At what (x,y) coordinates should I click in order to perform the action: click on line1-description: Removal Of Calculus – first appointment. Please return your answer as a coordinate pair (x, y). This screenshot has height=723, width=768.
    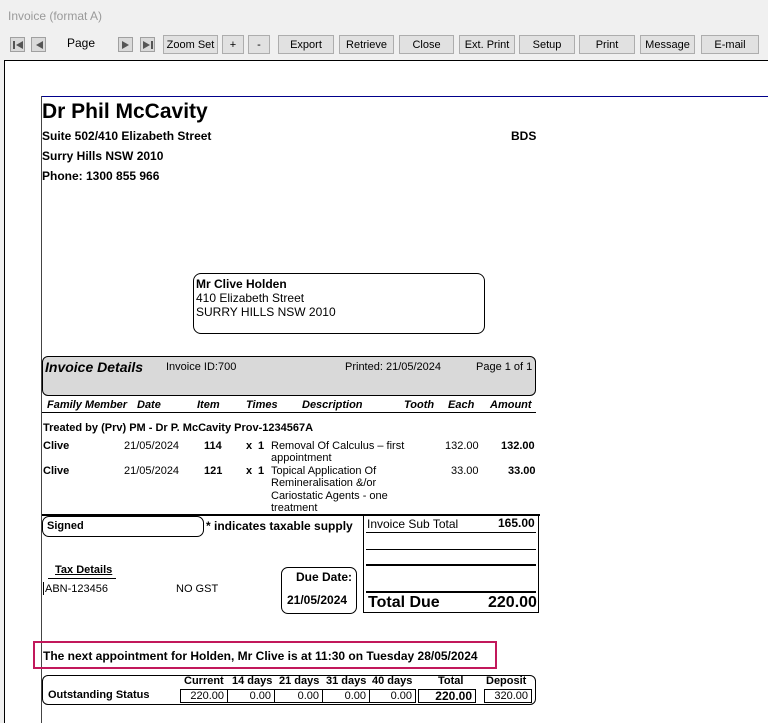
    Looking at the image, I should click on (338, 452).